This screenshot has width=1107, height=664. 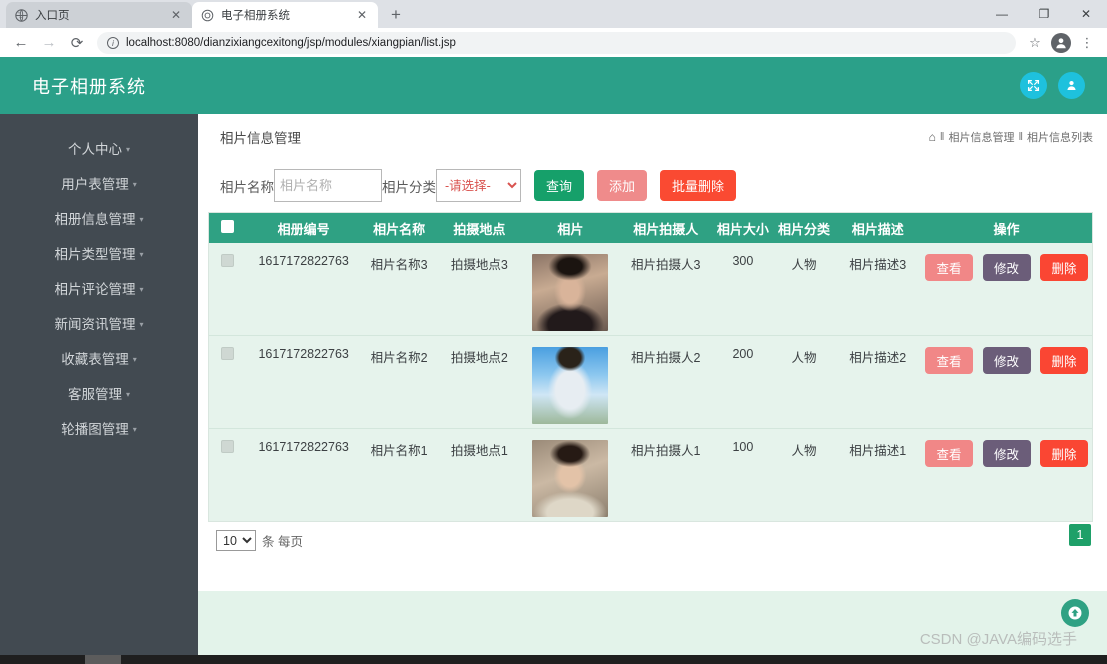 What do you see at coordinates (804, 451) in the screenshot?
I see `cell-category: 人物` at bounding box center [804, 451].